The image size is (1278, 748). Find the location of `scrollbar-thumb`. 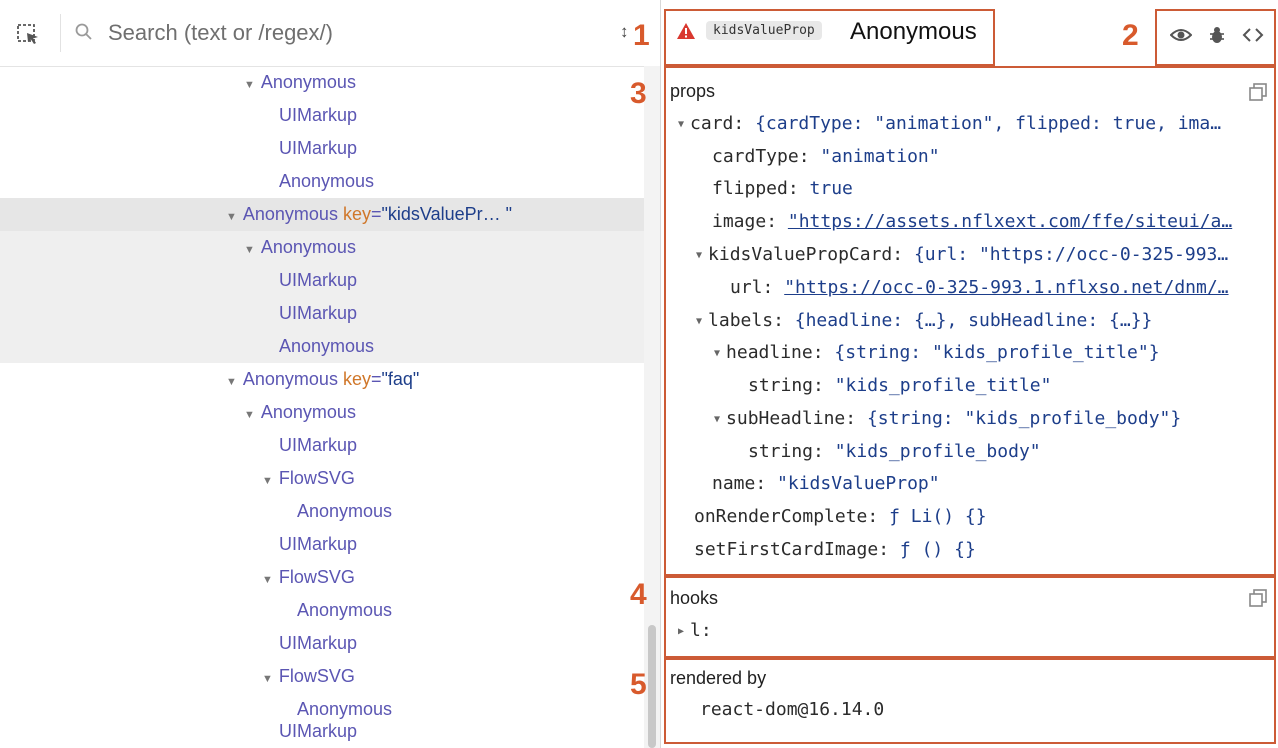

scrollbar-thumb is located at coordinates (652, 686).